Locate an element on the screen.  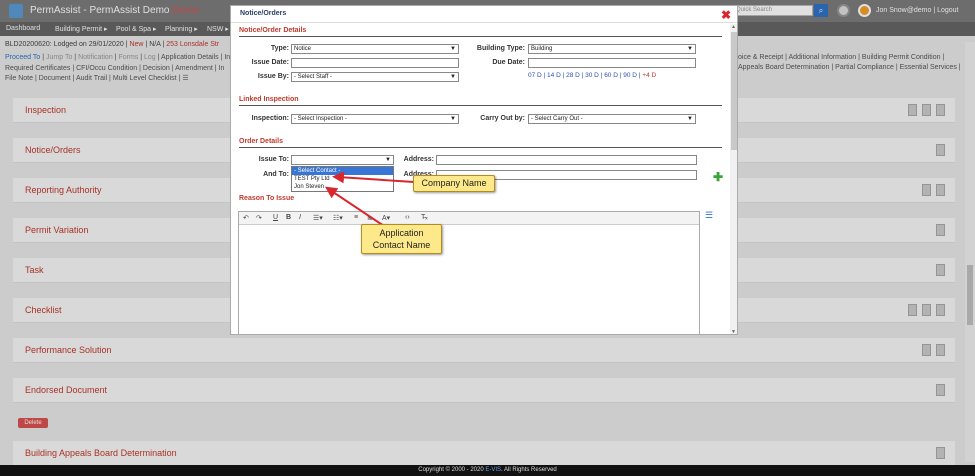
list-icon: ☰ is located at coordinates (709, 215).